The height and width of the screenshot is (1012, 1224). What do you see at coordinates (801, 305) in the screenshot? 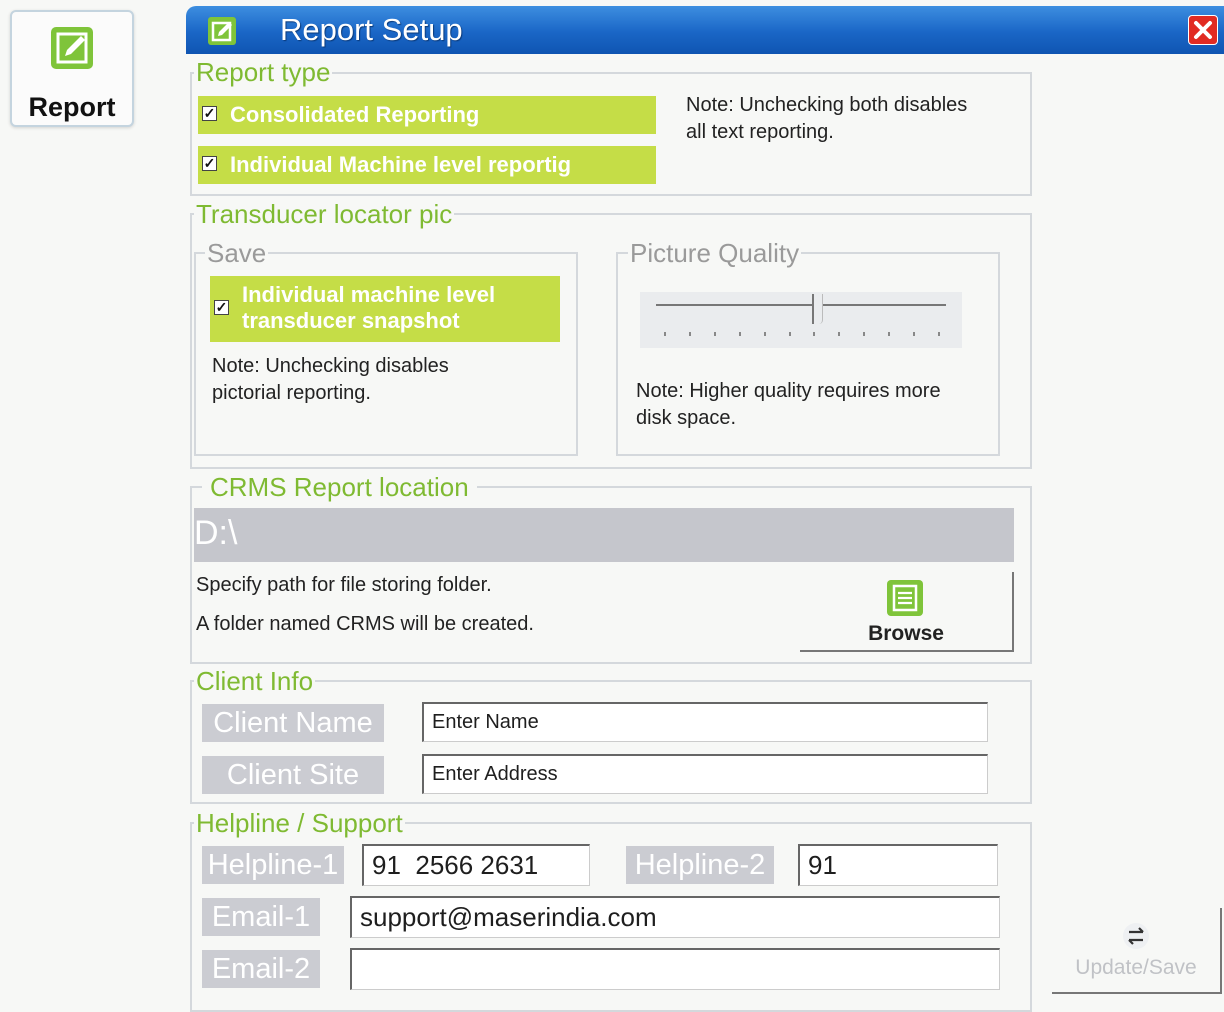
I see `slider-track` at bounding box center [801, 305].